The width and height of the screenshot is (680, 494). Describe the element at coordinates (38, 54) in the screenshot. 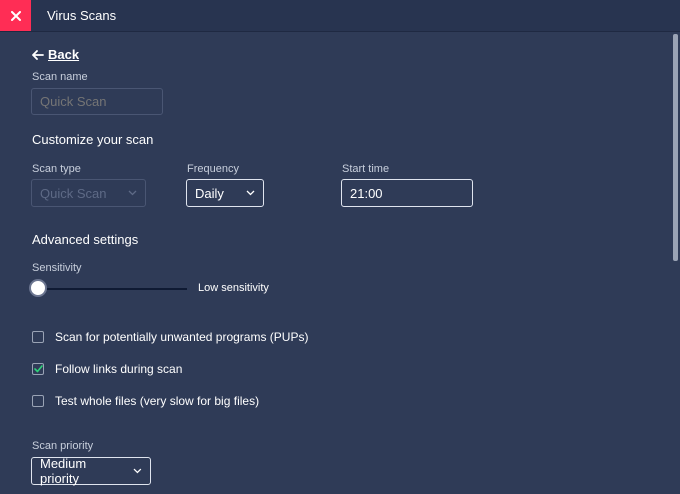

I see `arrow-left-icon` at that location.